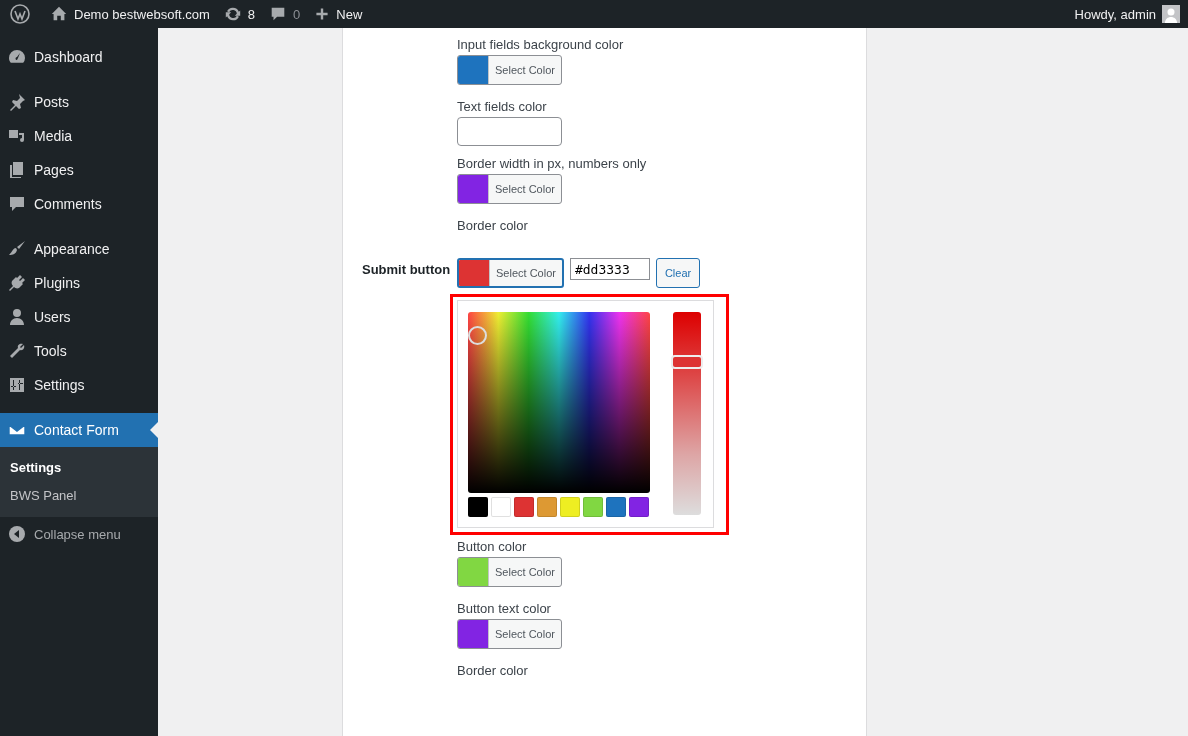  What do you see at coordinates (540, 45) in the screenshot?
I see `field-label: Input fields background color` at bounding box center [540, 45].